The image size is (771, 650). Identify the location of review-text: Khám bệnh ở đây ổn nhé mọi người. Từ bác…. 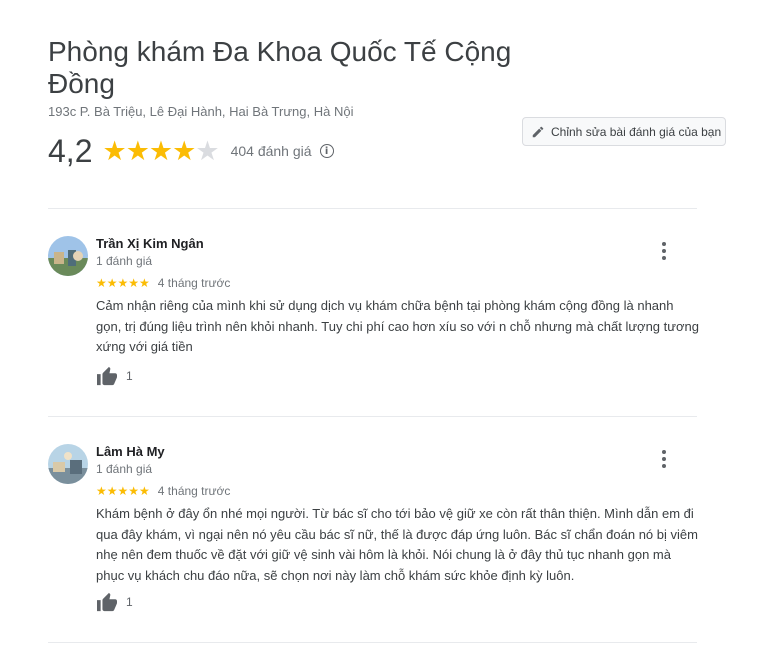
(397, 544).